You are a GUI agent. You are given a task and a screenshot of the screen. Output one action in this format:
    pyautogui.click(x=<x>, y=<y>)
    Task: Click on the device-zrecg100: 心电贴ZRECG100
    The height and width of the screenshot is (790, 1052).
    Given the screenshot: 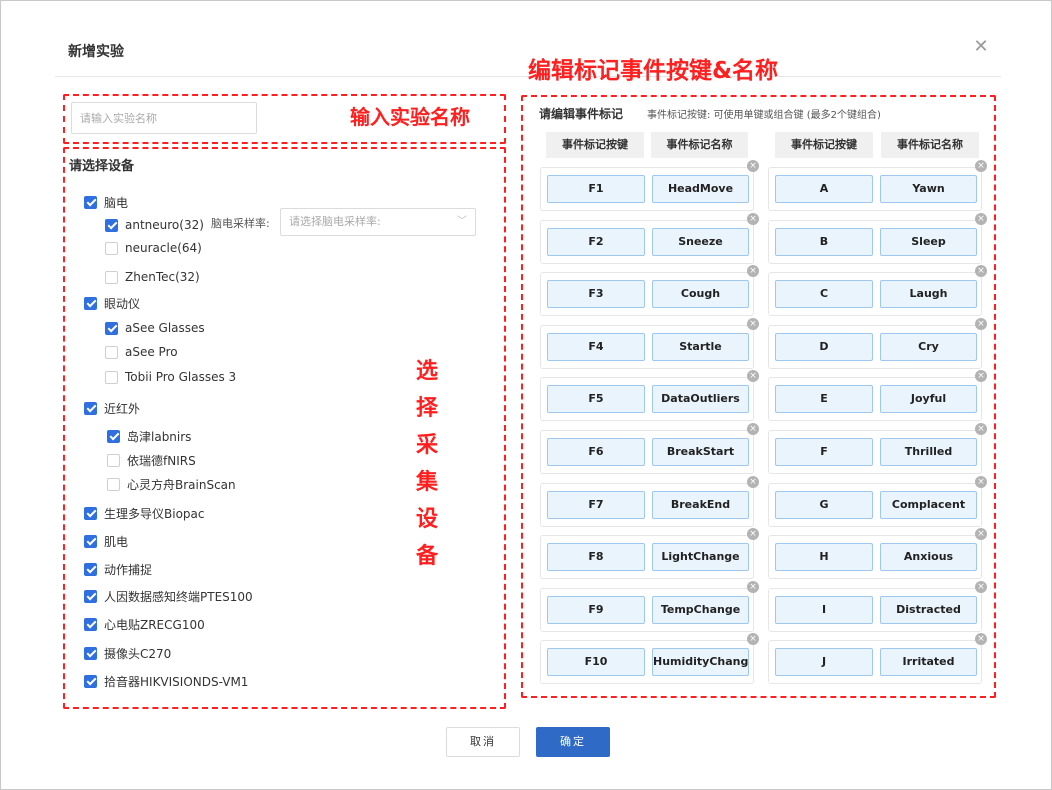 What is the action you would take?
    pyautogui.click(x=144, y=624)
    